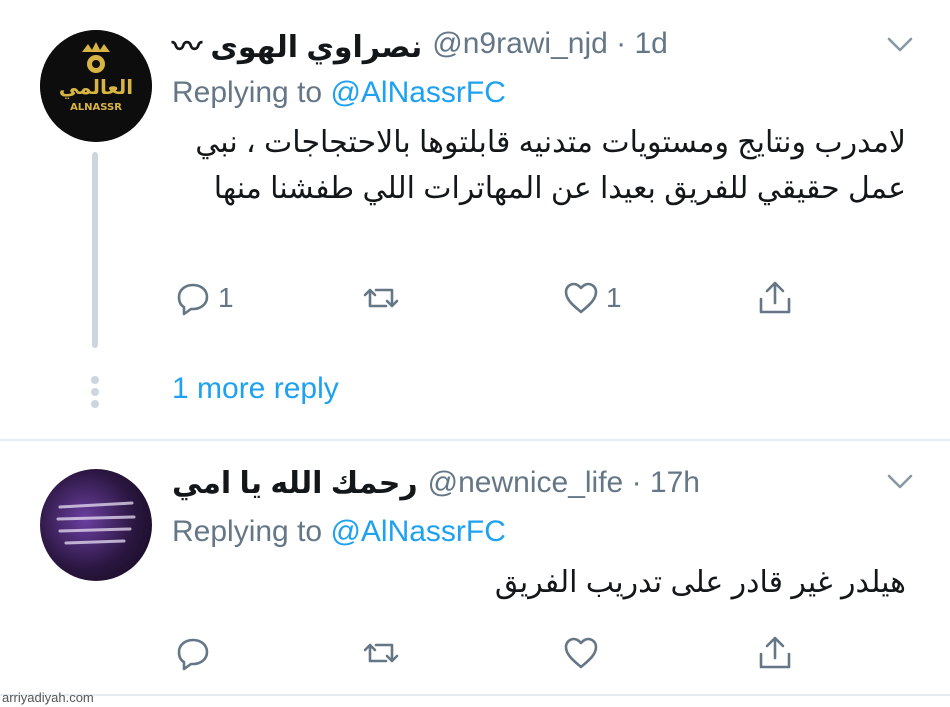  Describe the element at coordinates (497, 653) in the screenshot. I see `tweet-actions` at that location.